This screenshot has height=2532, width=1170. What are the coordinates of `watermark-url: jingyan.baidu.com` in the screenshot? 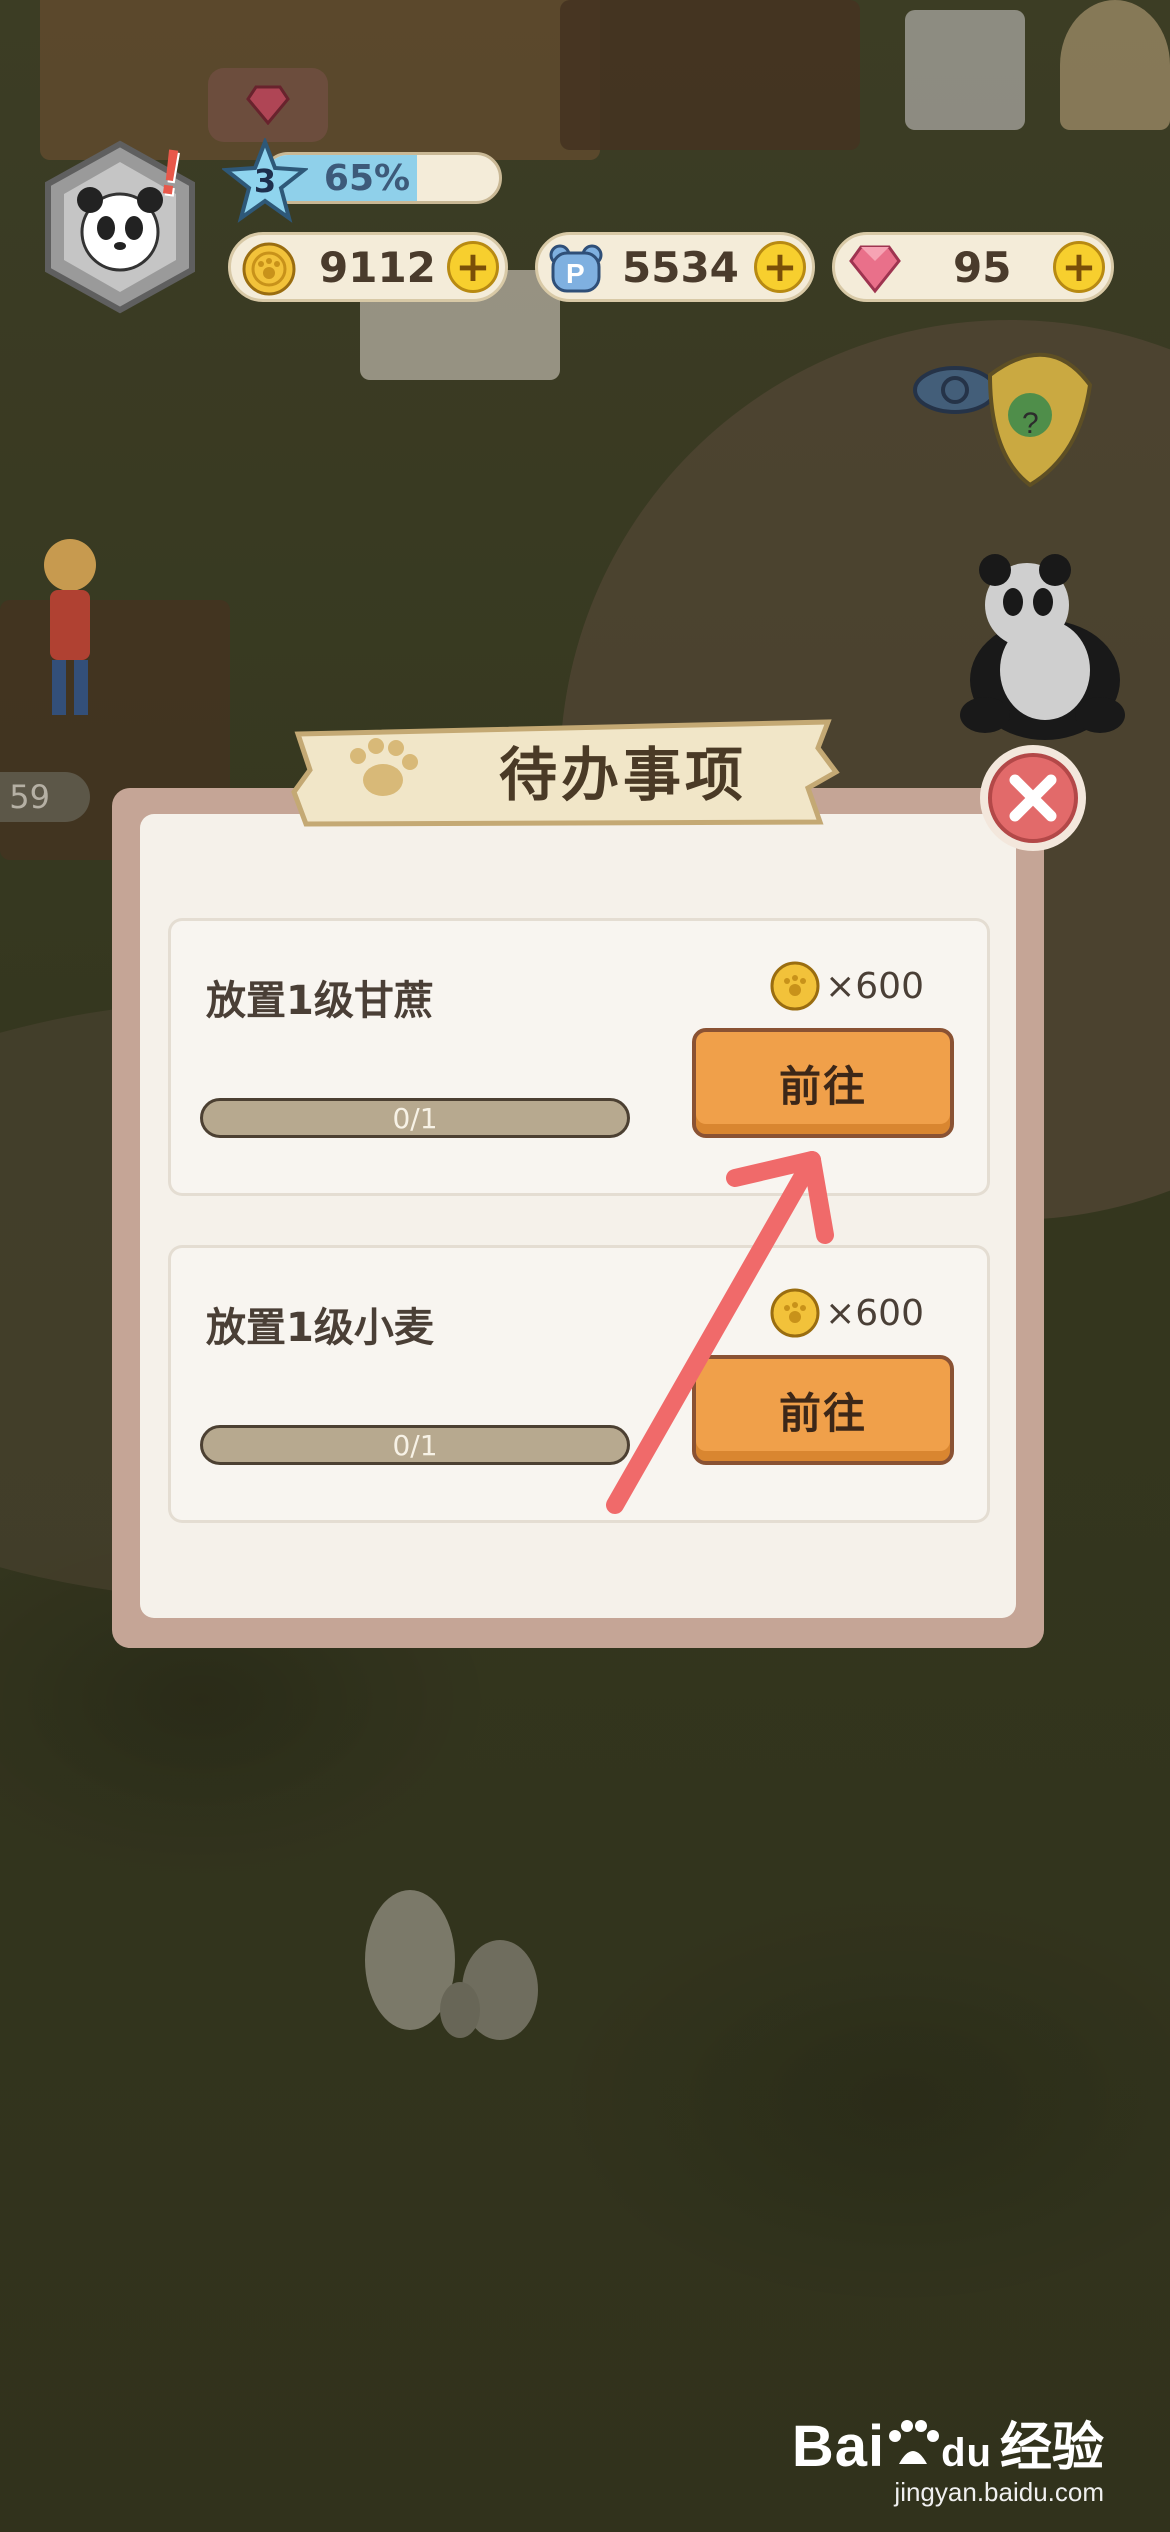 It's located at (999, 2492).